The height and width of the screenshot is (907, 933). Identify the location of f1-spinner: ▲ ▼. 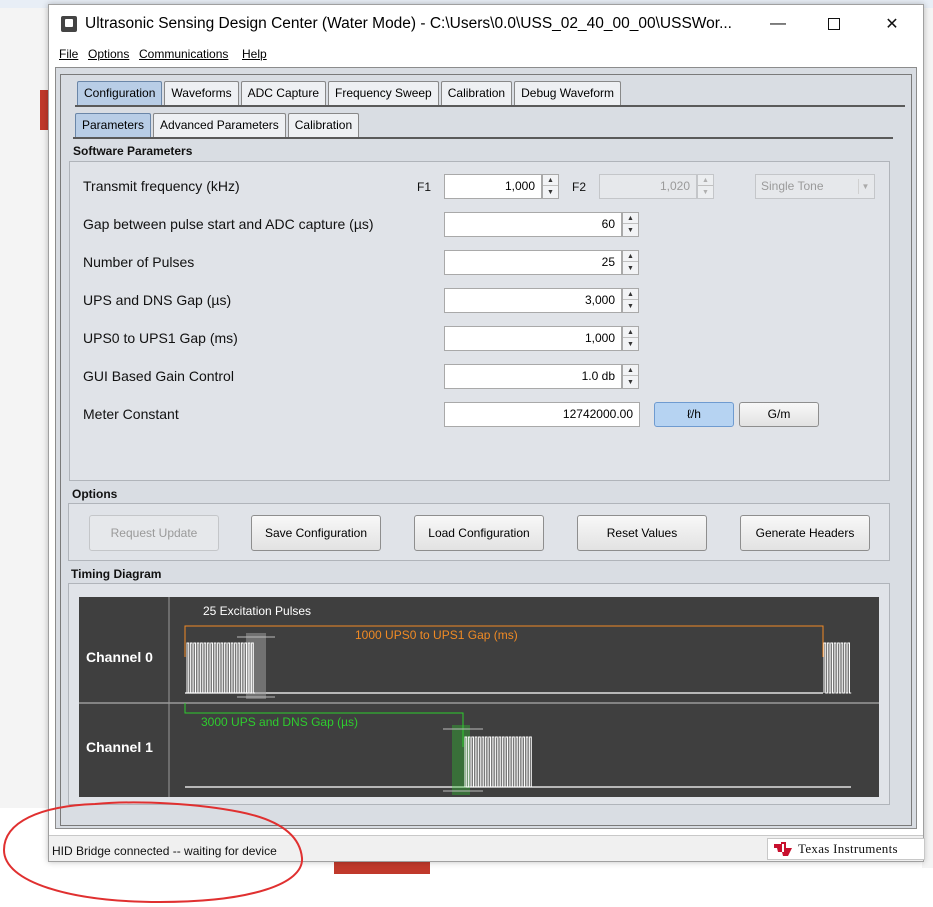
(550, 186).